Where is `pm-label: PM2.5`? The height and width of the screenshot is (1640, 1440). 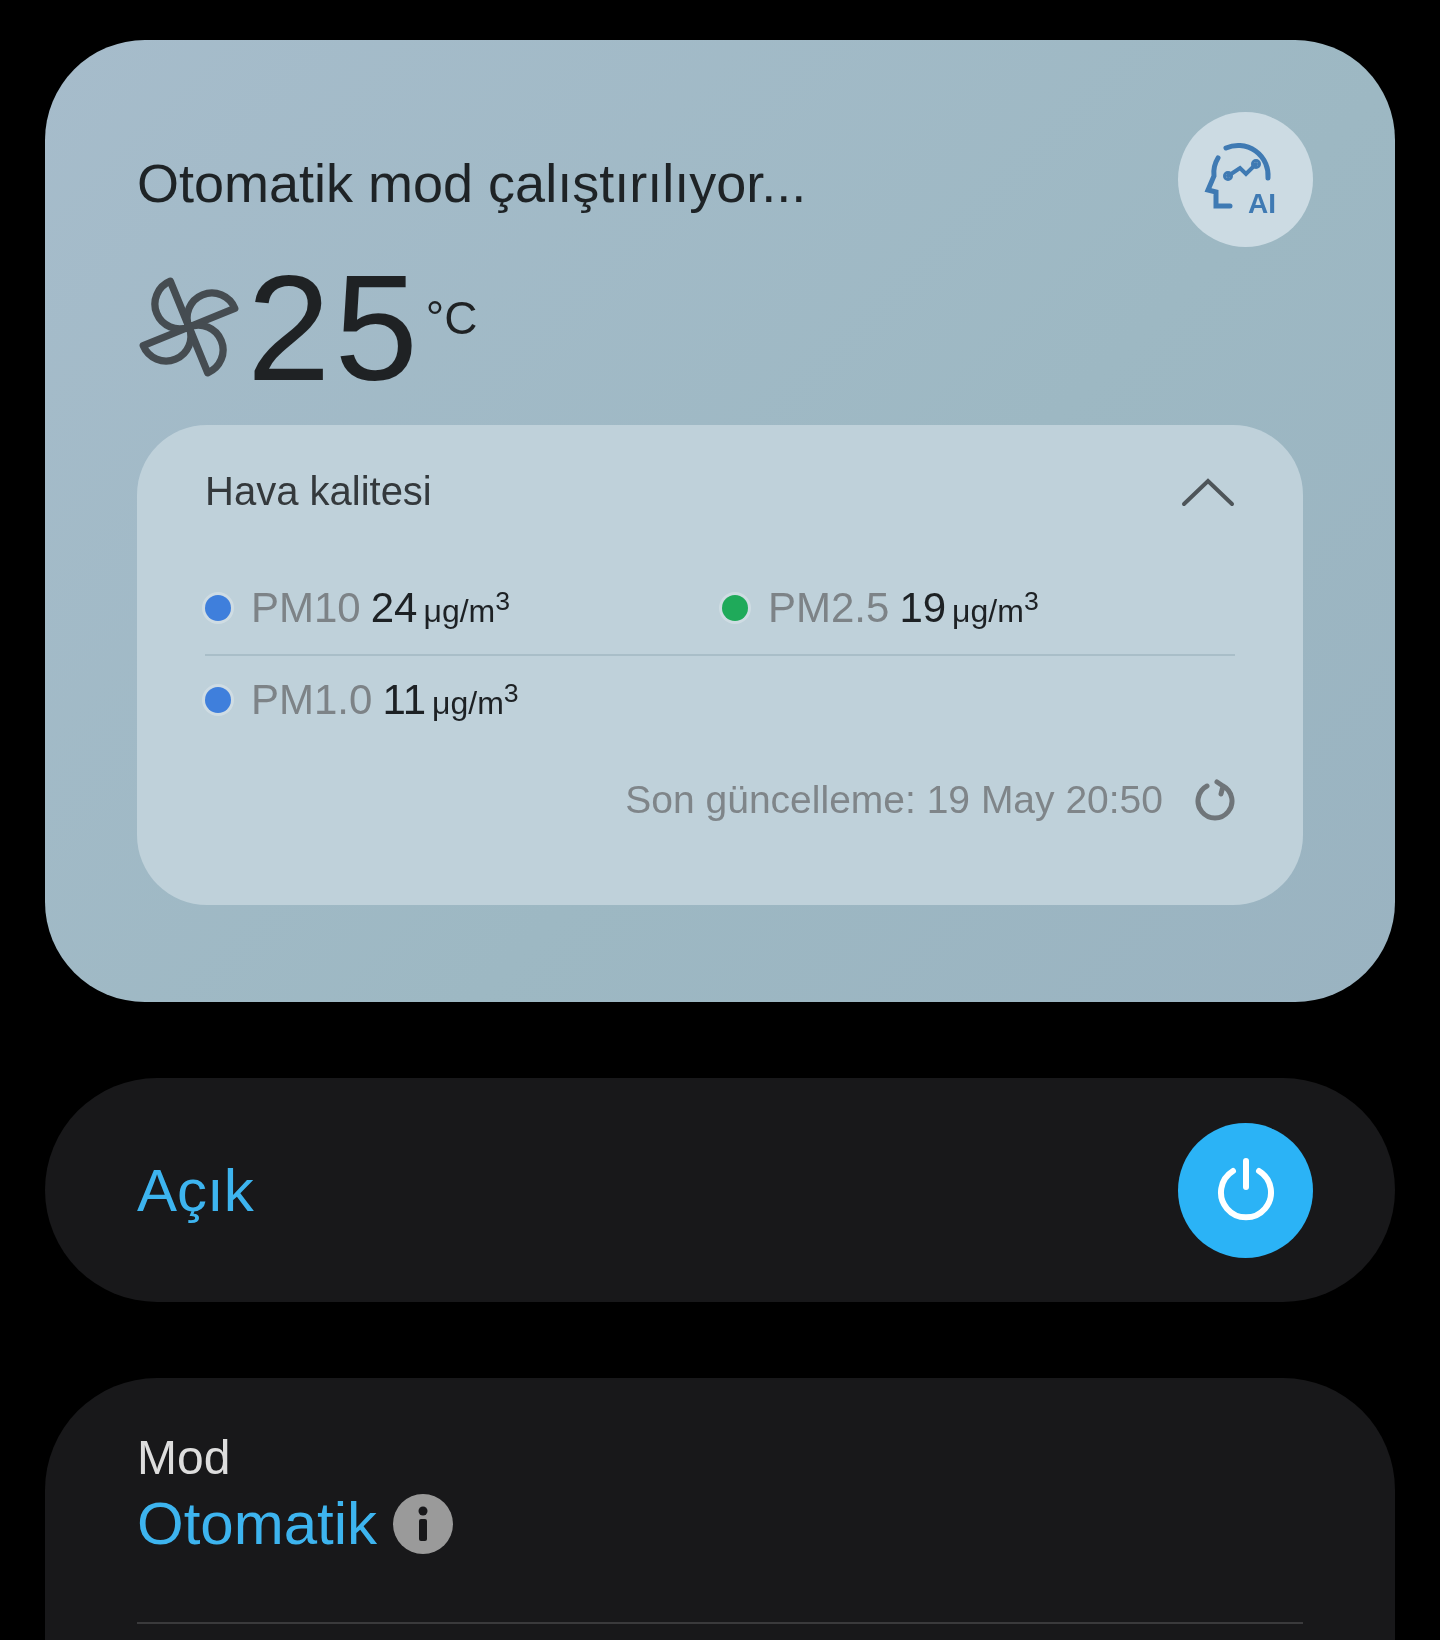 pm-label: PM2.5 is located at coordinates (829, 608).